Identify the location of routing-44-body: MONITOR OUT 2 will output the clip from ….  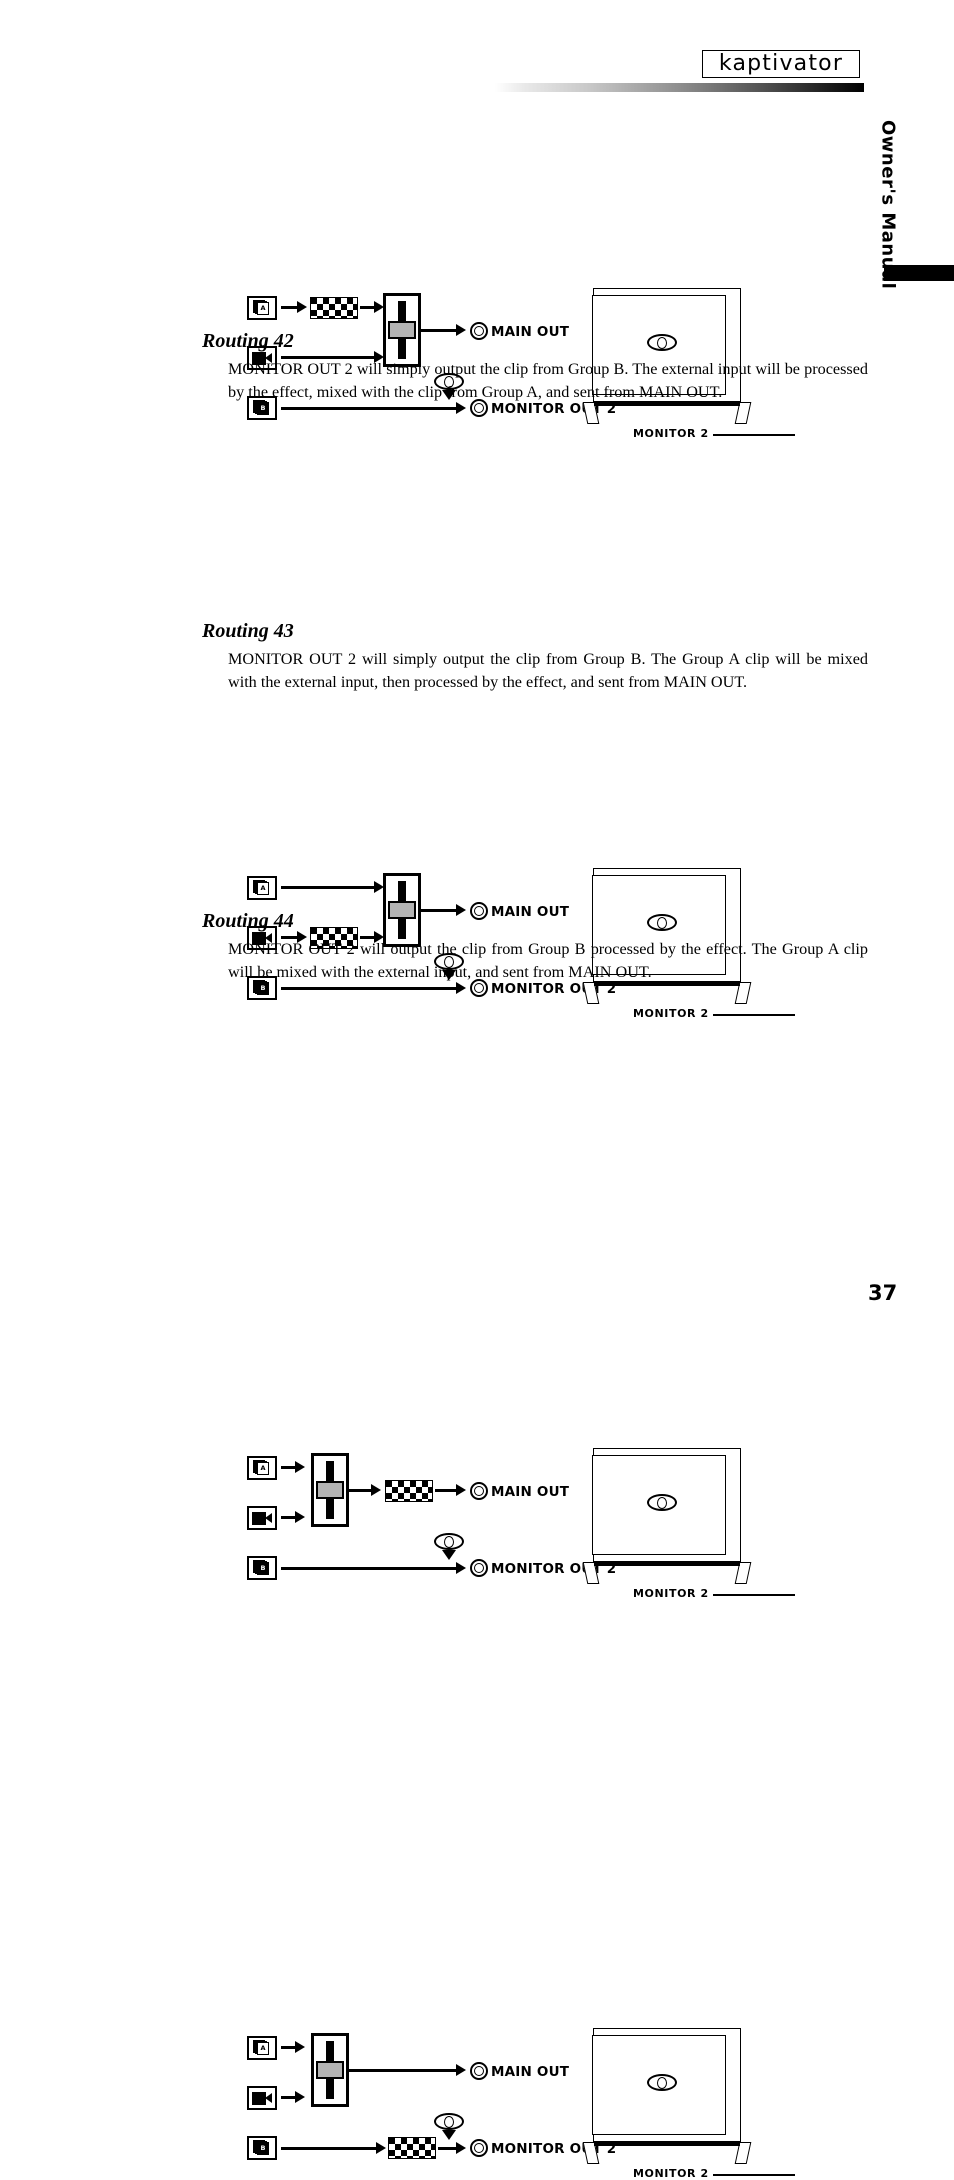
(548, 960).